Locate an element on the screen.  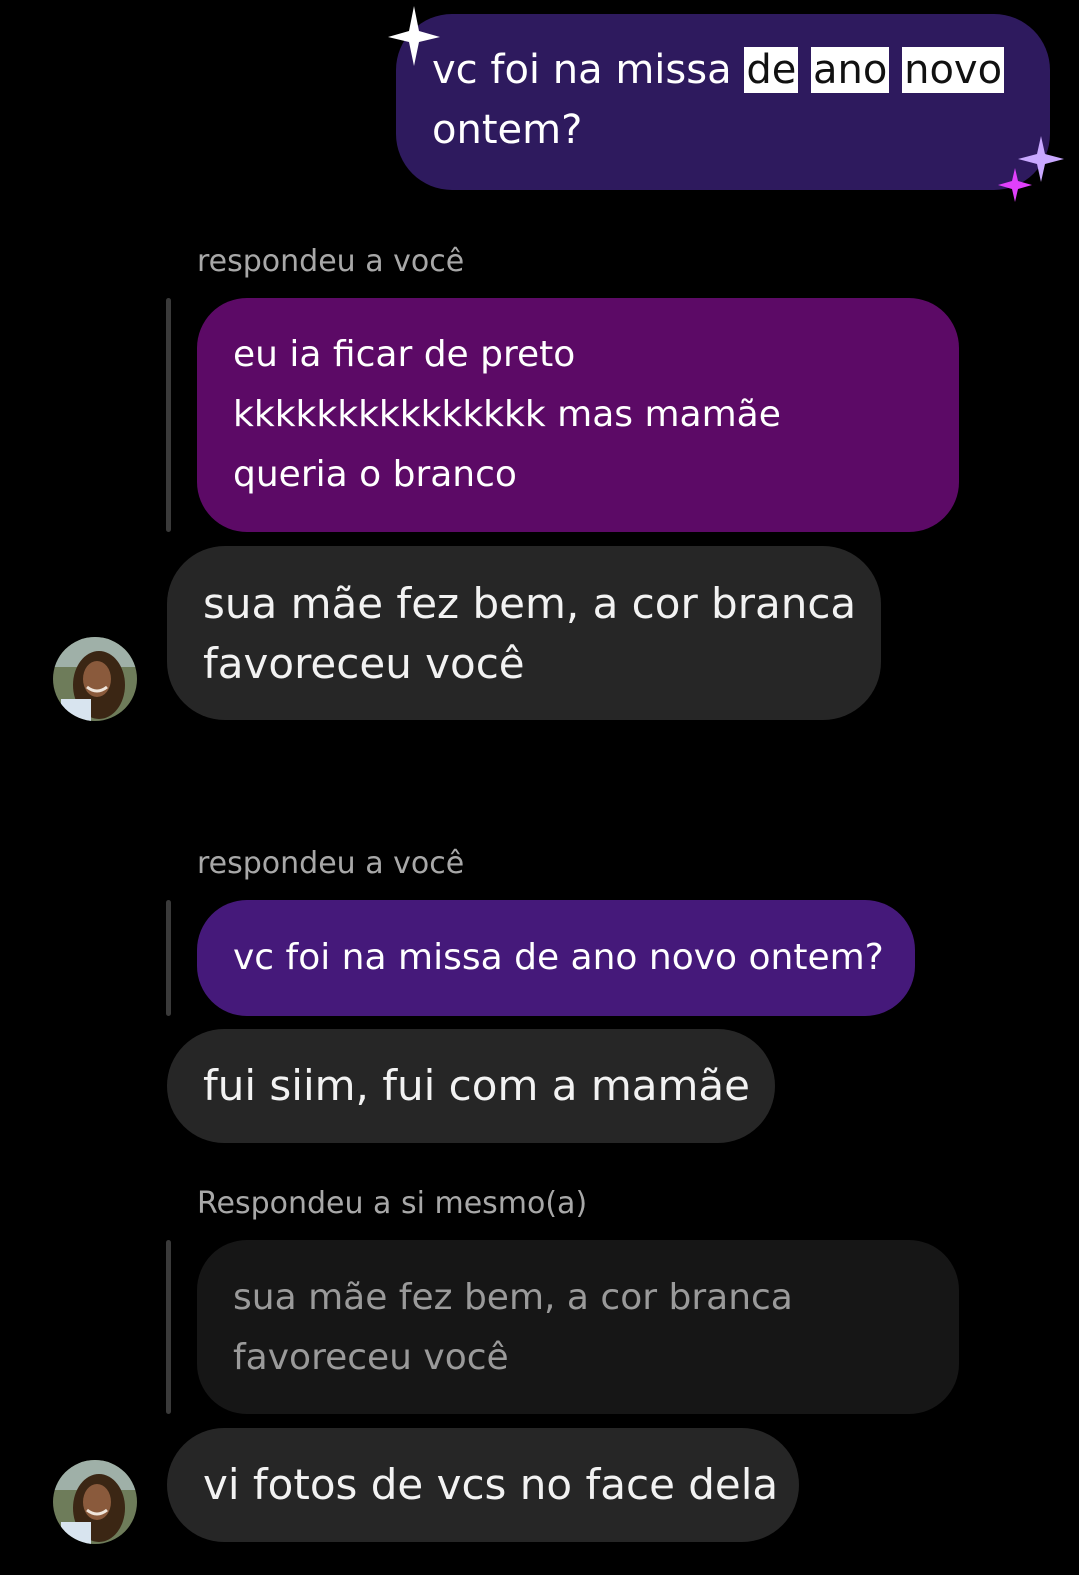
quoted-message: vc foi na missa de ano novo ontem? is located at coordinates (556, 958).